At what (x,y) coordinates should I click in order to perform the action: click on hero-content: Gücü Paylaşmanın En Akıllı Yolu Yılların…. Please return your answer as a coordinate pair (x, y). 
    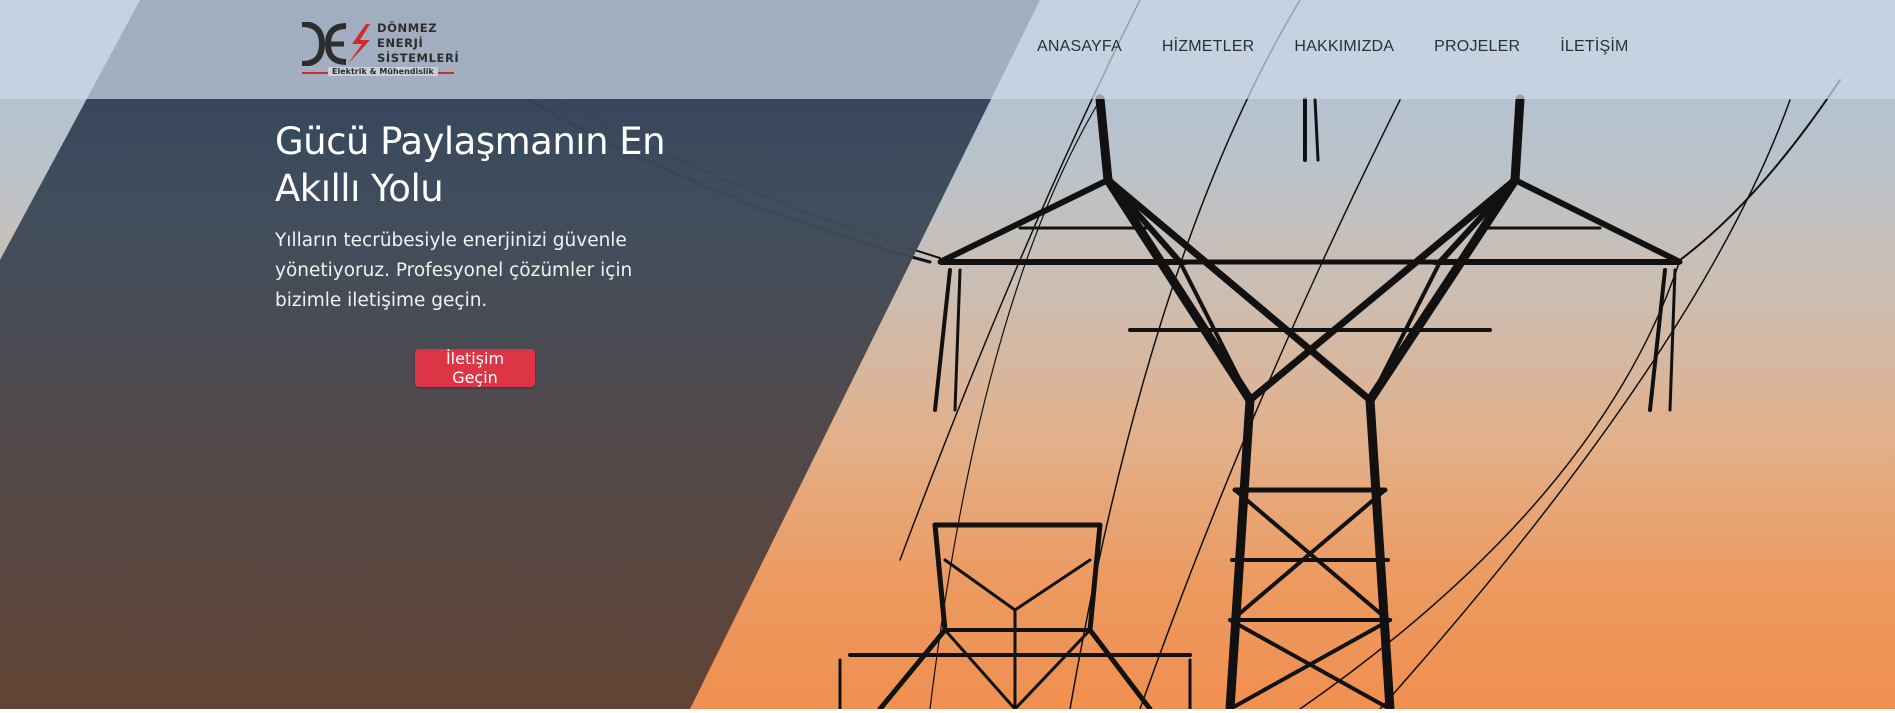
    Looking at the image, I should click on (485, 217).